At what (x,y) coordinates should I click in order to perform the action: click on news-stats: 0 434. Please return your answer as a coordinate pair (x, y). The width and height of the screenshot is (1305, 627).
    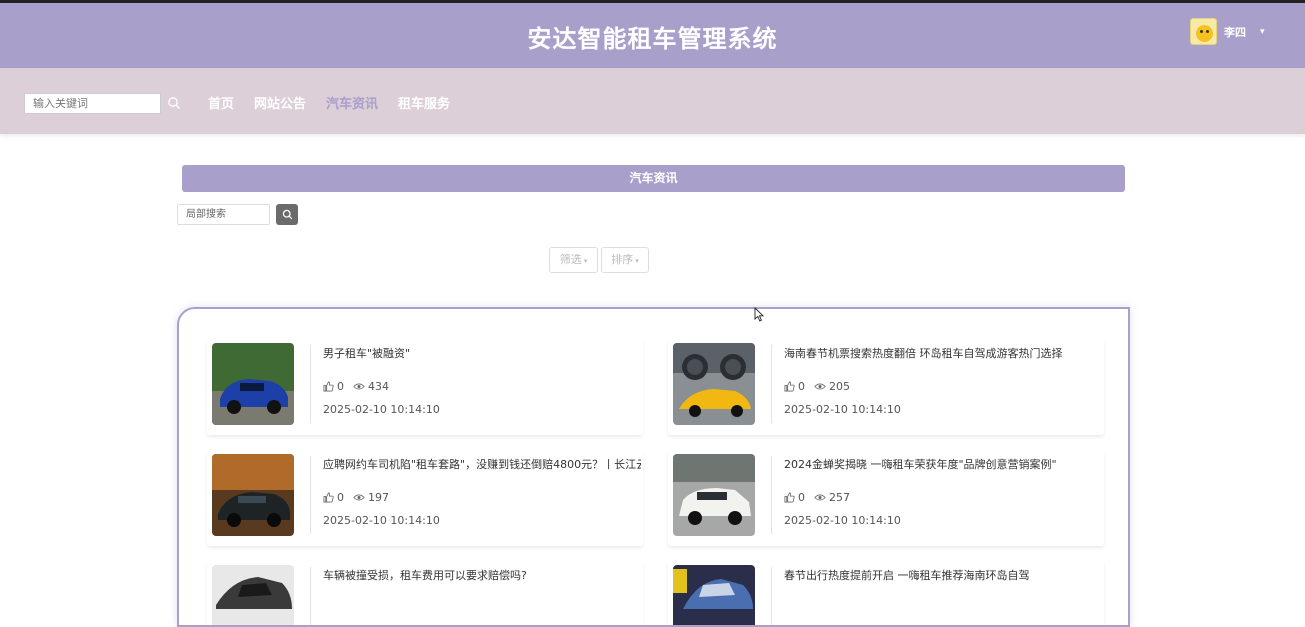
    Looking at the image, I should click on (356, 386).